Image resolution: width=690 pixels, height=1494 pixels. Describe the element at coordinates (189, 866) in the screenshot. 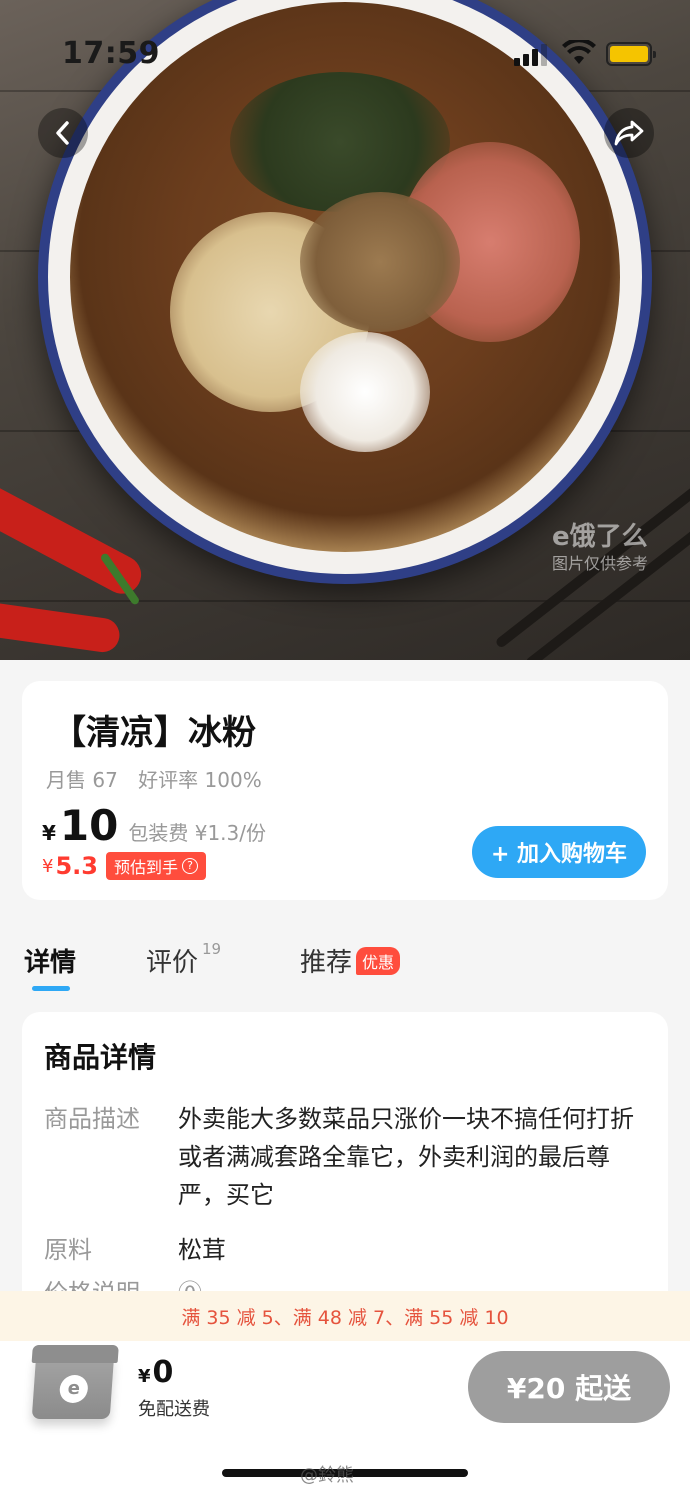

I see `question-icon: ?` at that location.